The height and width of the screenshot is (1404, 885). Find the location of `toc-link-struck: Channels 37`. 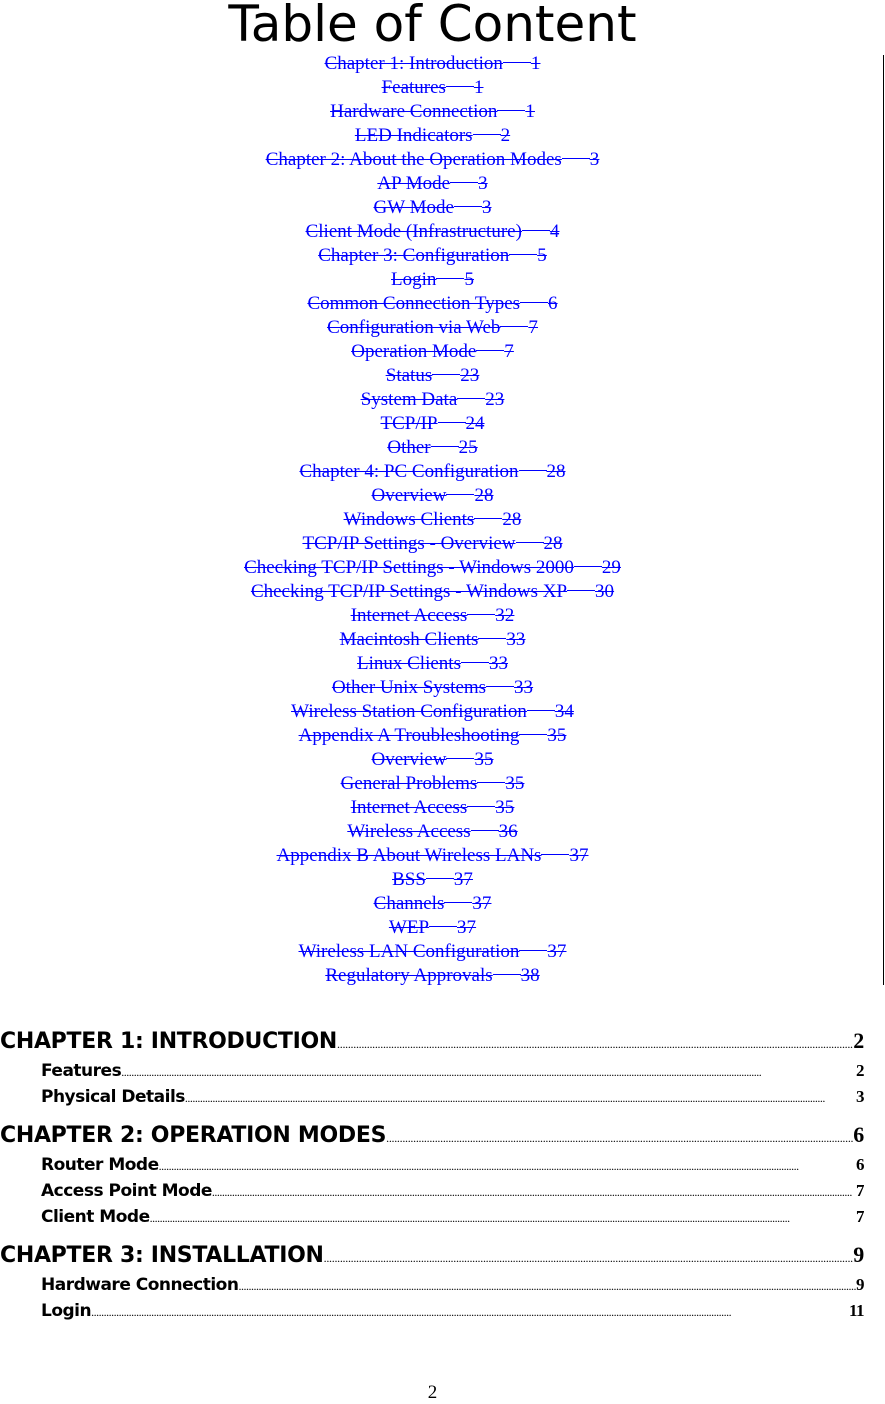

toc-link-struck: Channels 37 is located at coordinates (432, 904).